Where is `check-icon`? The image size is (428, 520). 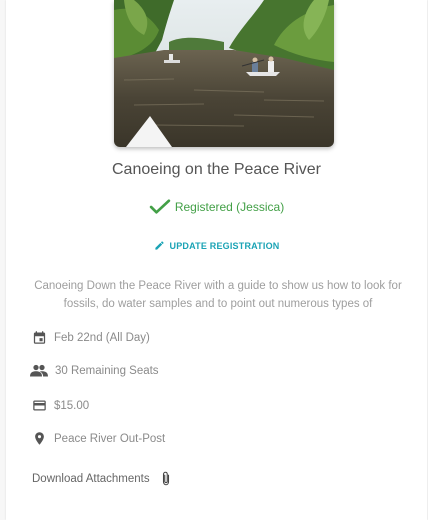 check-icon is located at coordinates (160, 206).